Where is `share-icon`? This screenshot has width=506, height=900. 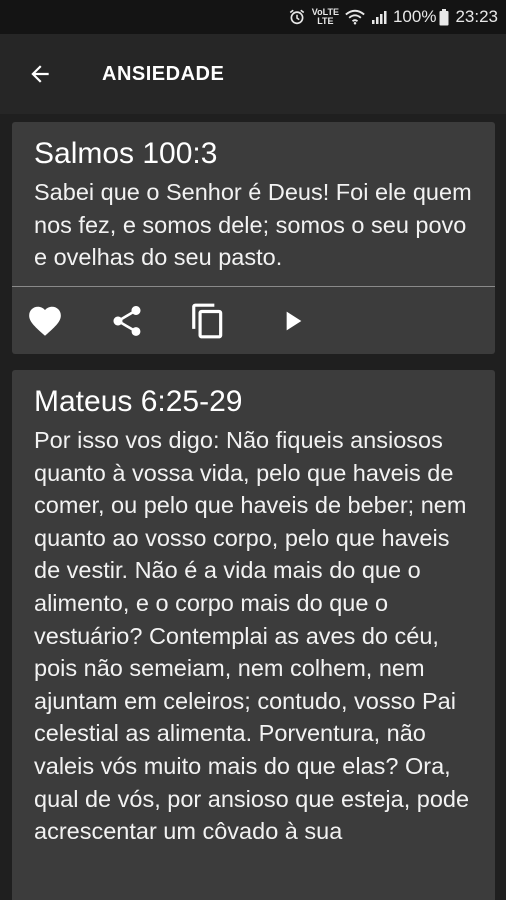 share-icon is located at coordinates (127, 321).